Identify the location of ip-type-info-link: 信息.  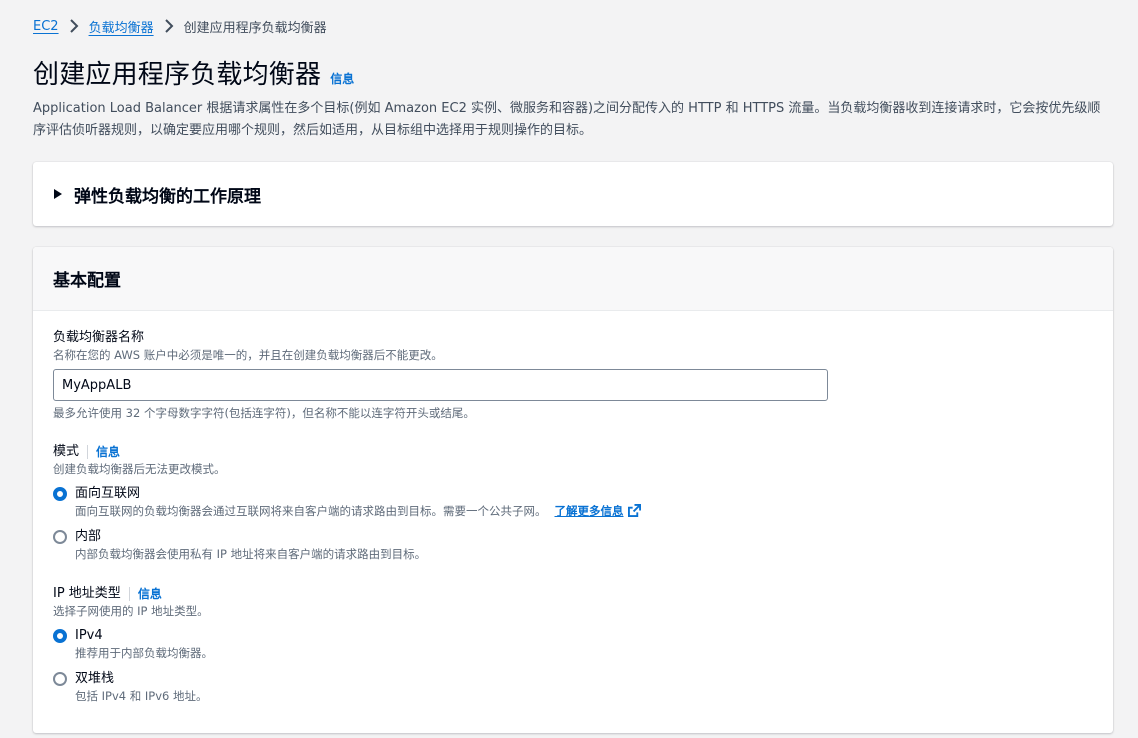
(150, 594).